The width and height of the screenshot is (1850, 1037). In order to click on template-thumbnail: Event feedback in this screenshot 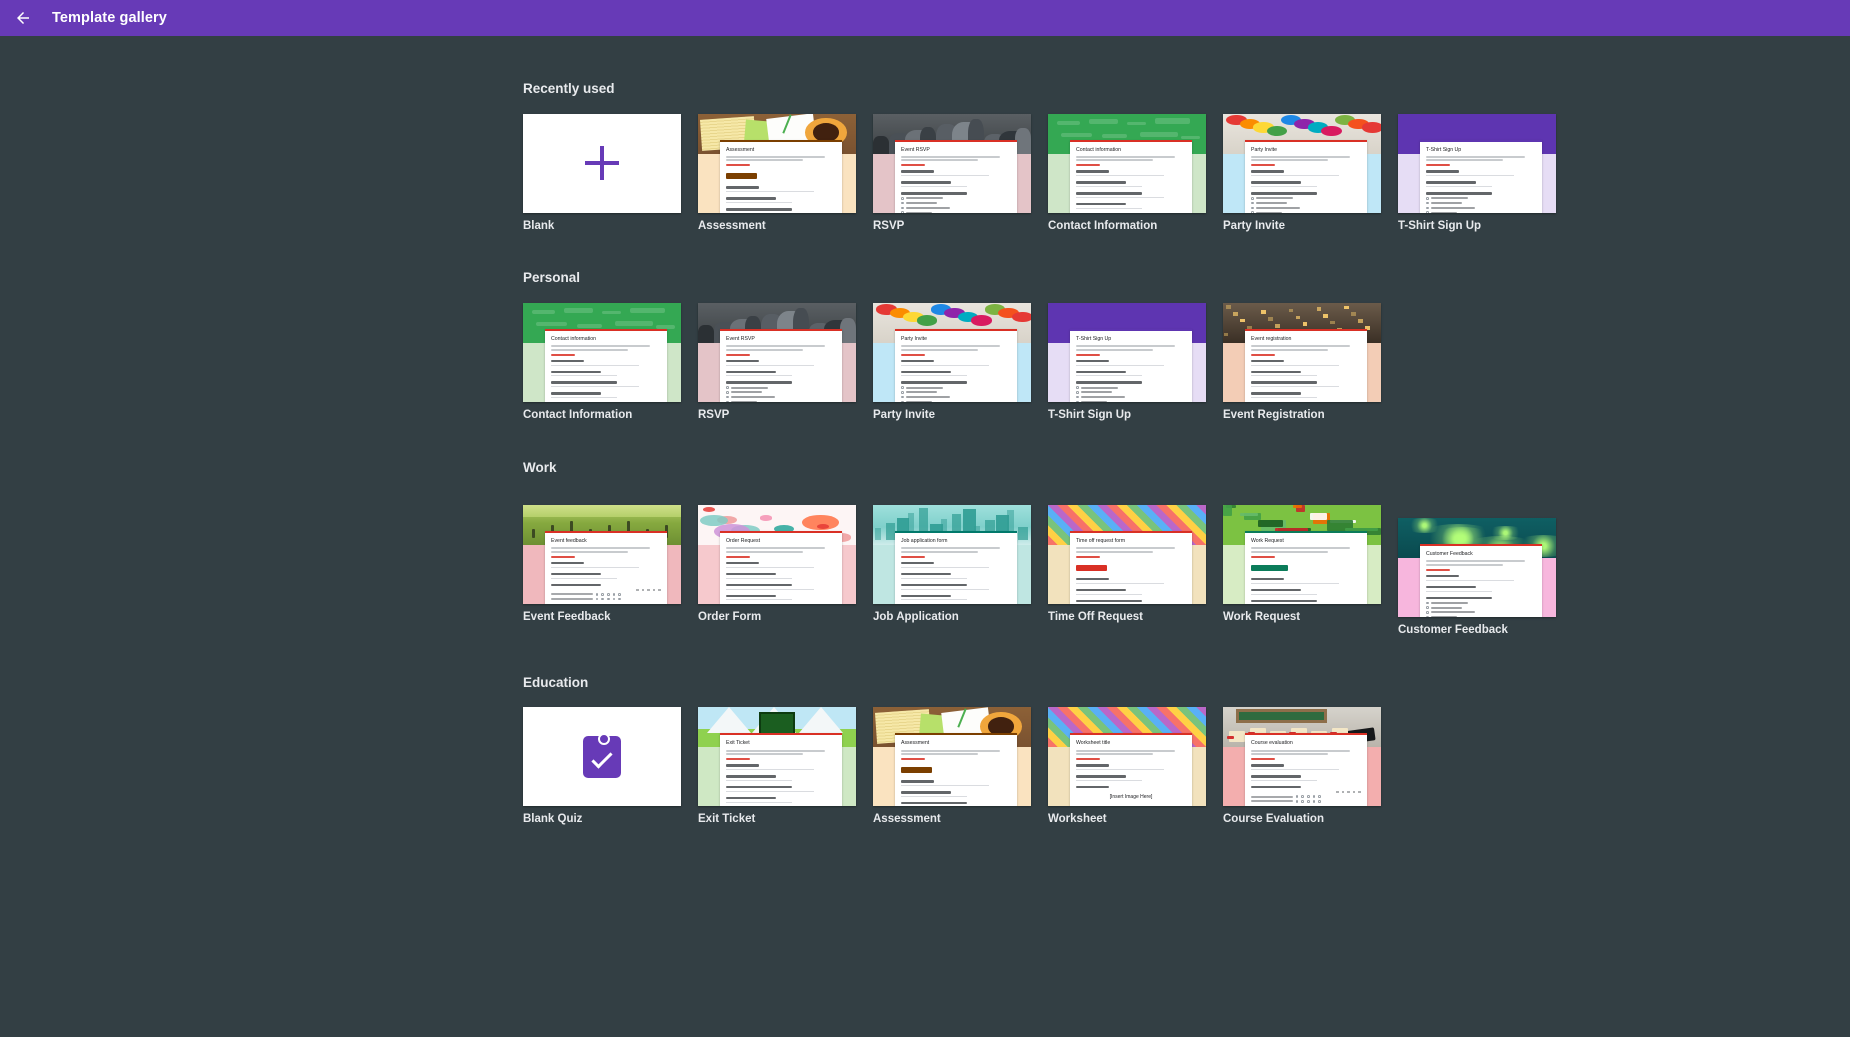, I will do `click(602, 555)`.